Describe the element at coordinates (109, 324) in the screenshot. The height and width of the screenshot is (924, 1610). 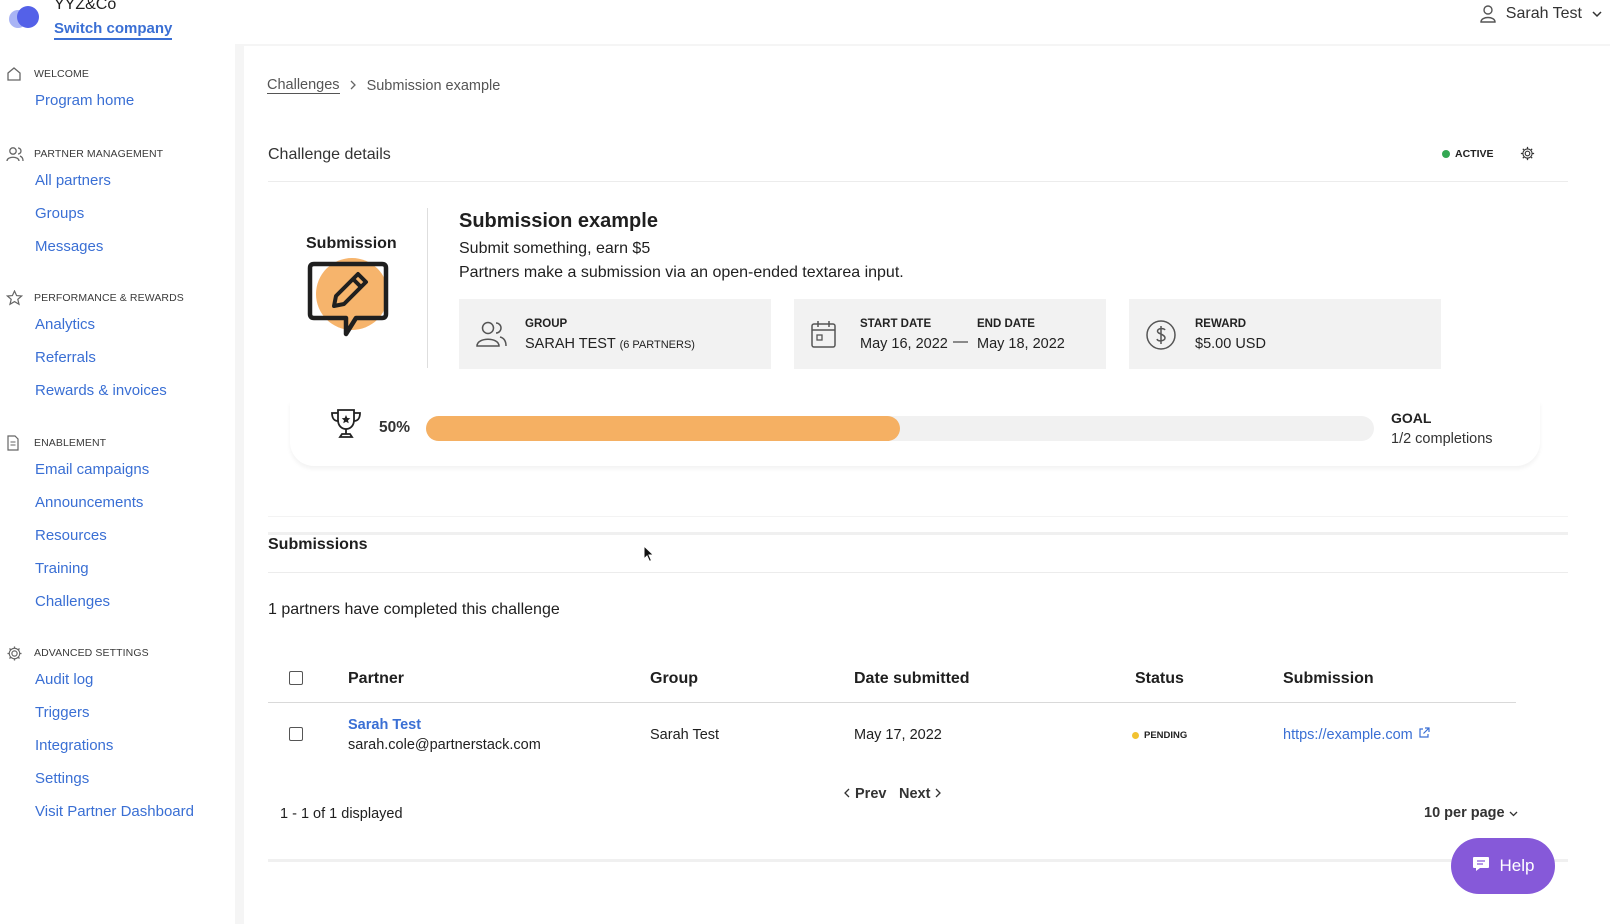
I see `sidebar-item-analytics: Analytics` at that location.